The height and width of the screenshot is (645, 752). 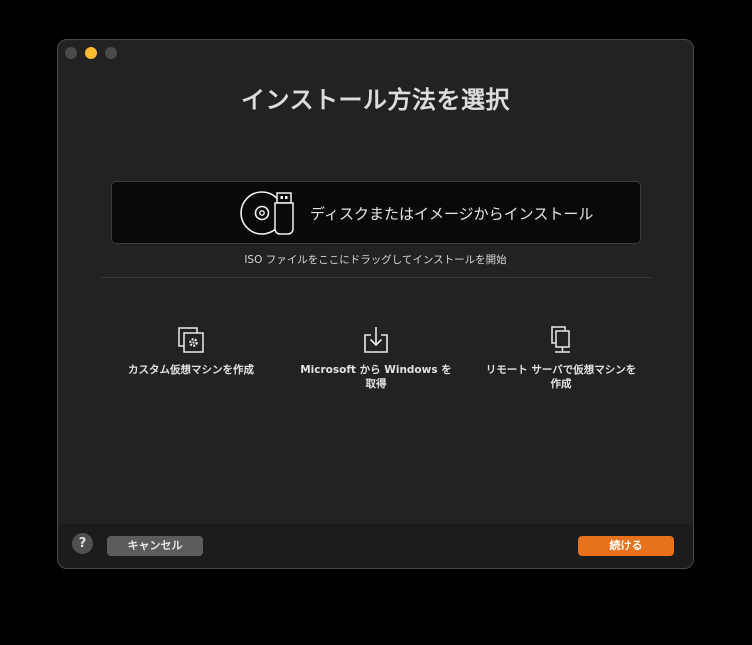 I want to click on remote-server-icon, so click(x=560, y=339).